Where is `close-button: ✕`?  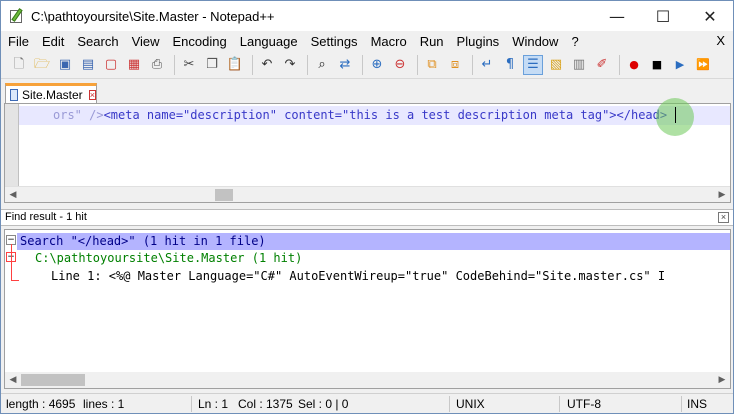
close-button: ✕ is located at coordinates (710, 16).